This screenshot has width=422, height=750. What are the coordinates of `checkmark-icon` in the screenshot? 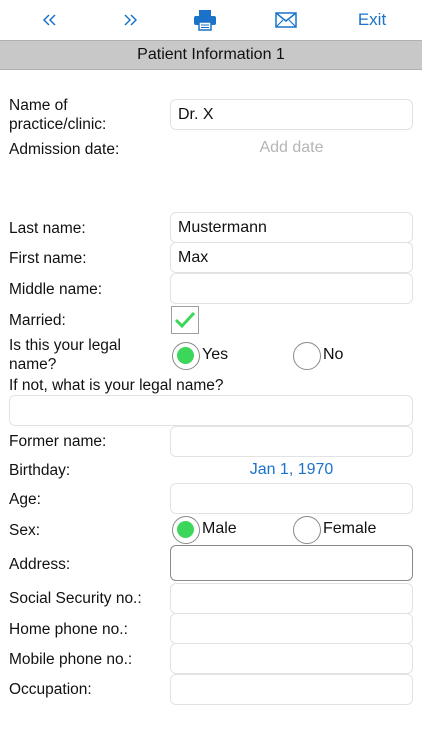 It's located at (185, 320).